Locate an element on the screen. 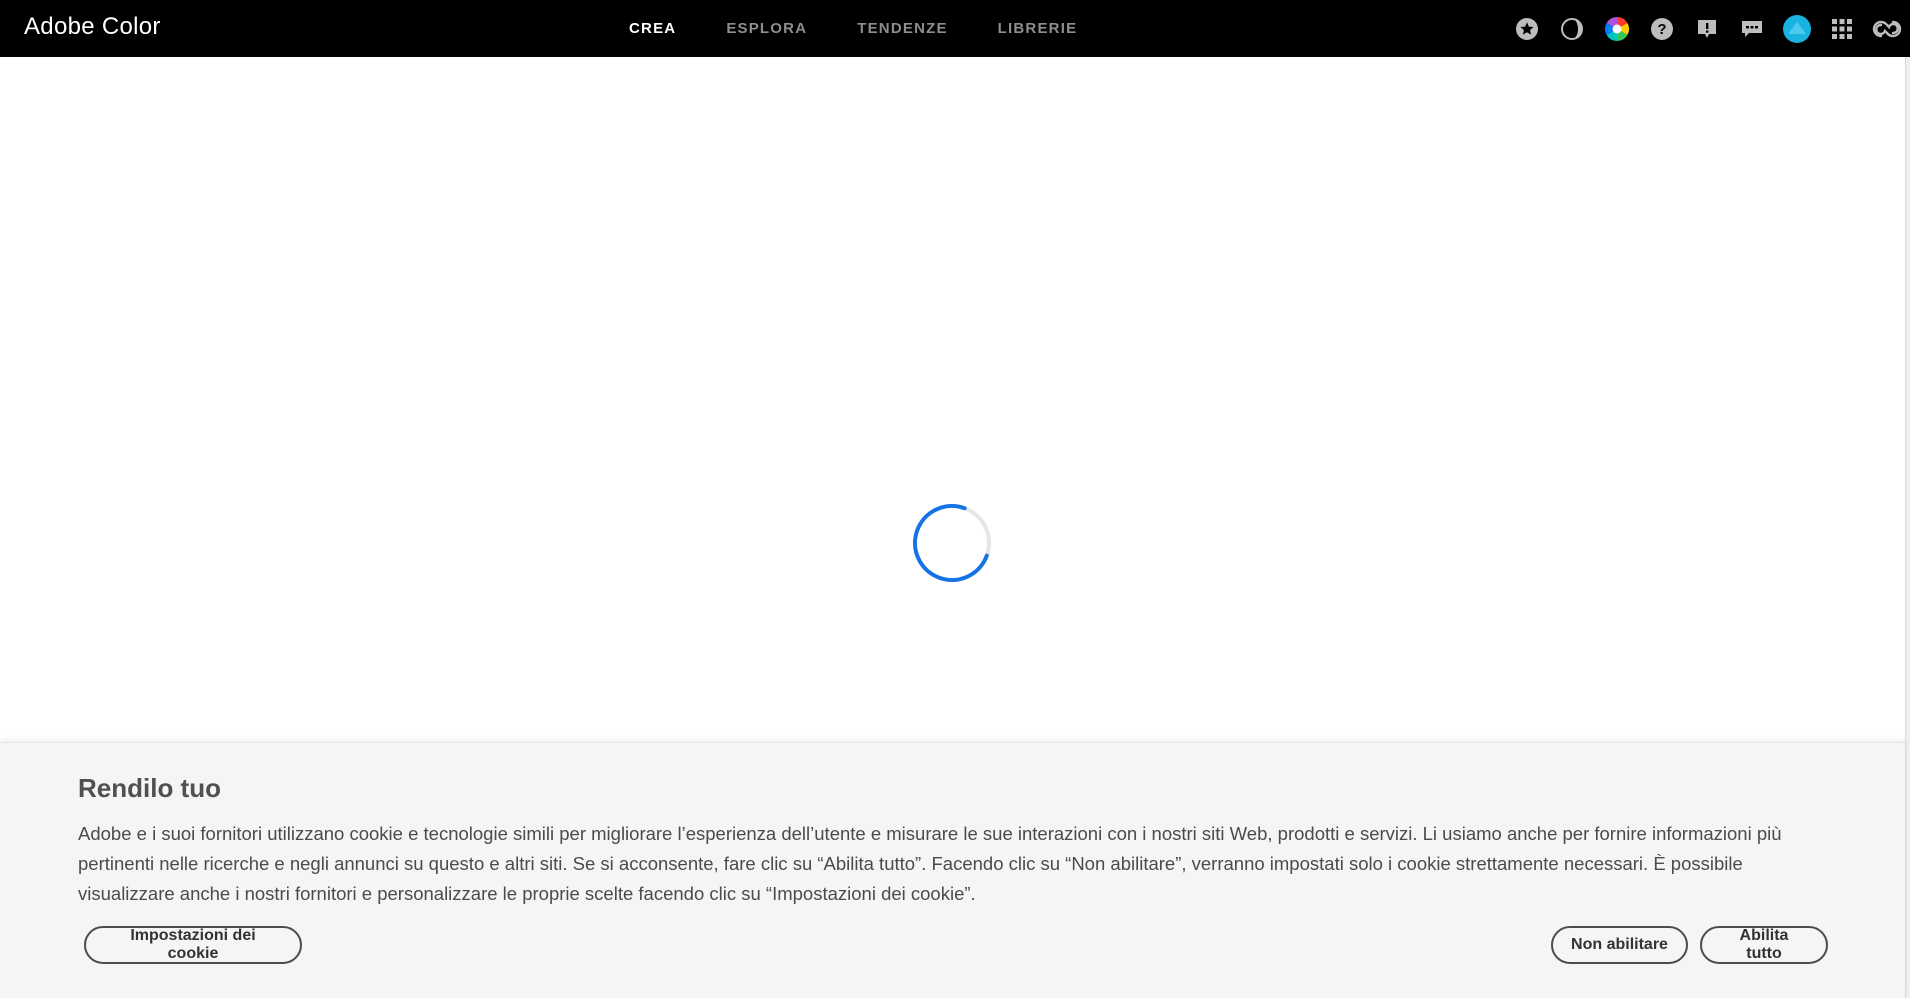  cookie-banner-title: Rendilo tuo is located at coordinates (149, 788).